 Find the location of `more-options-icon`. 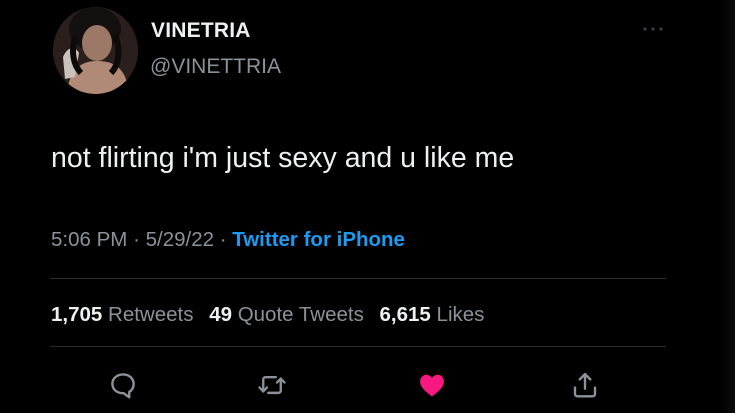

more-options-icon is located at coordinates (653, 26).